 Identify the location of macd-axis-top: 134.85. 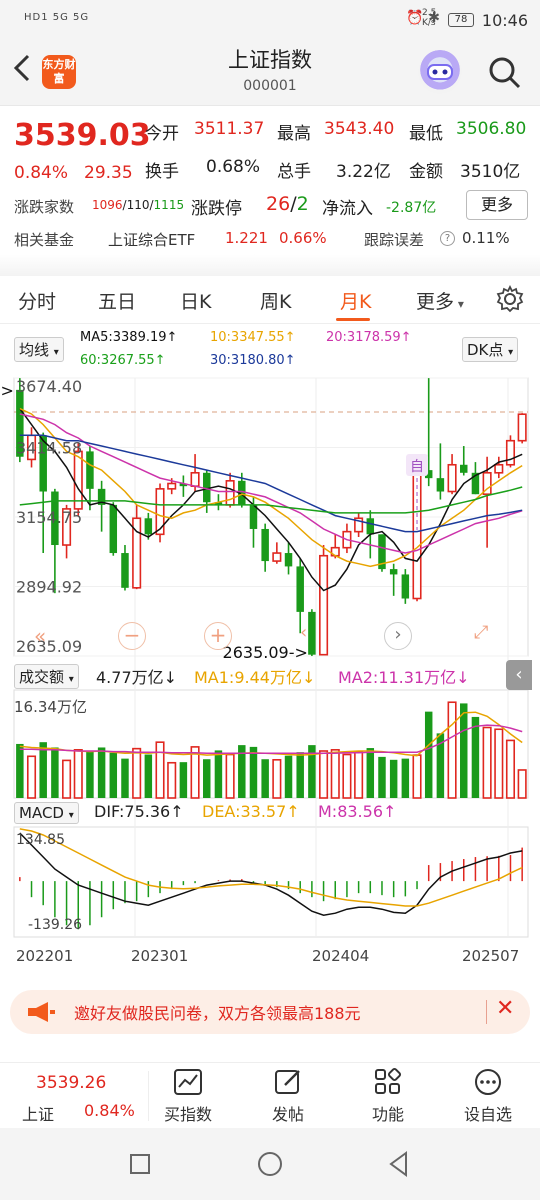
(40, 840).